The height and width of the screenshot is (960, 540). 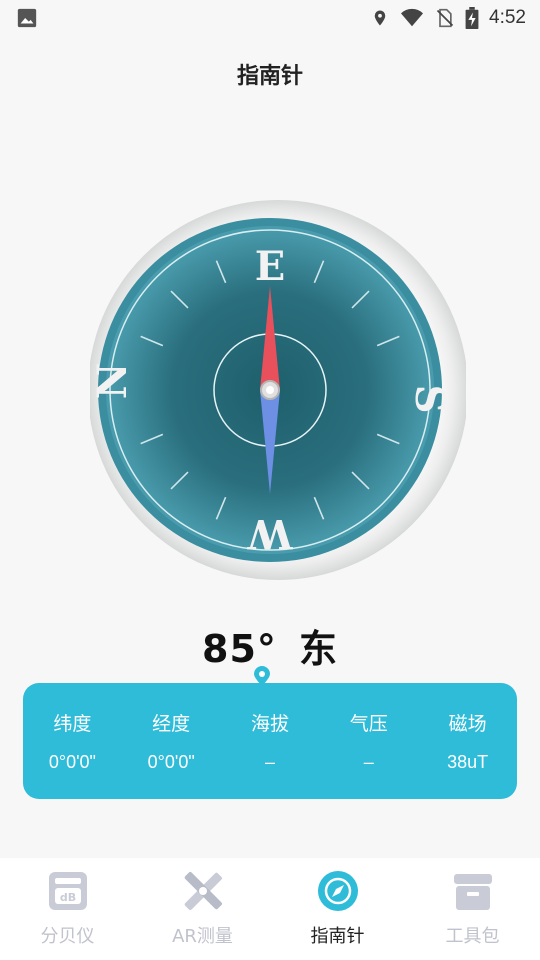 I want to click on nav-item-decibel: dB 分贝仪, so click(x=67, y=909).